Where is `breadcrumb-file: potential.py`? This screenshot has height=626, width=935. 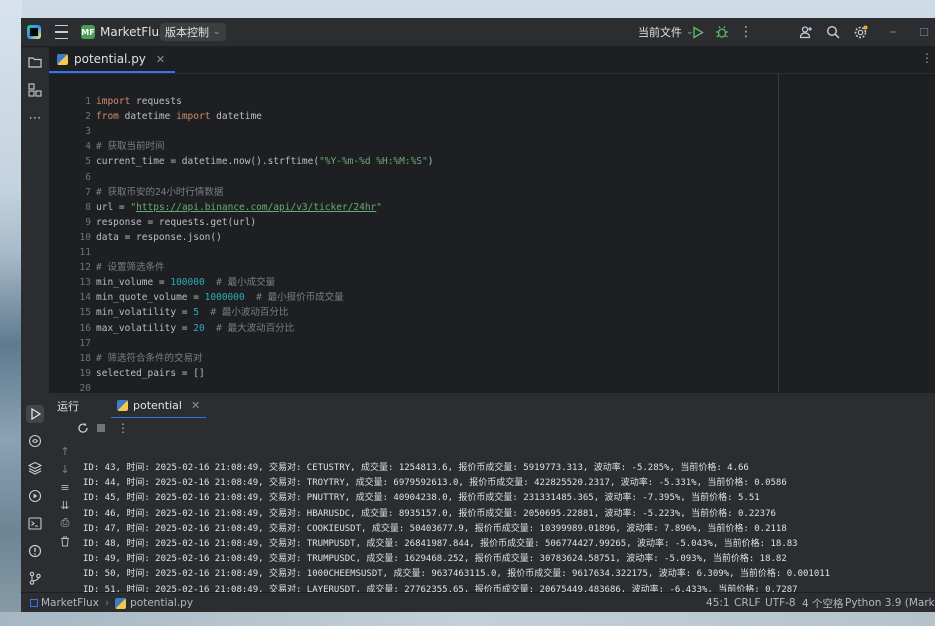
breadcrumb-file: potential.py is located at coordinates (161, 603).